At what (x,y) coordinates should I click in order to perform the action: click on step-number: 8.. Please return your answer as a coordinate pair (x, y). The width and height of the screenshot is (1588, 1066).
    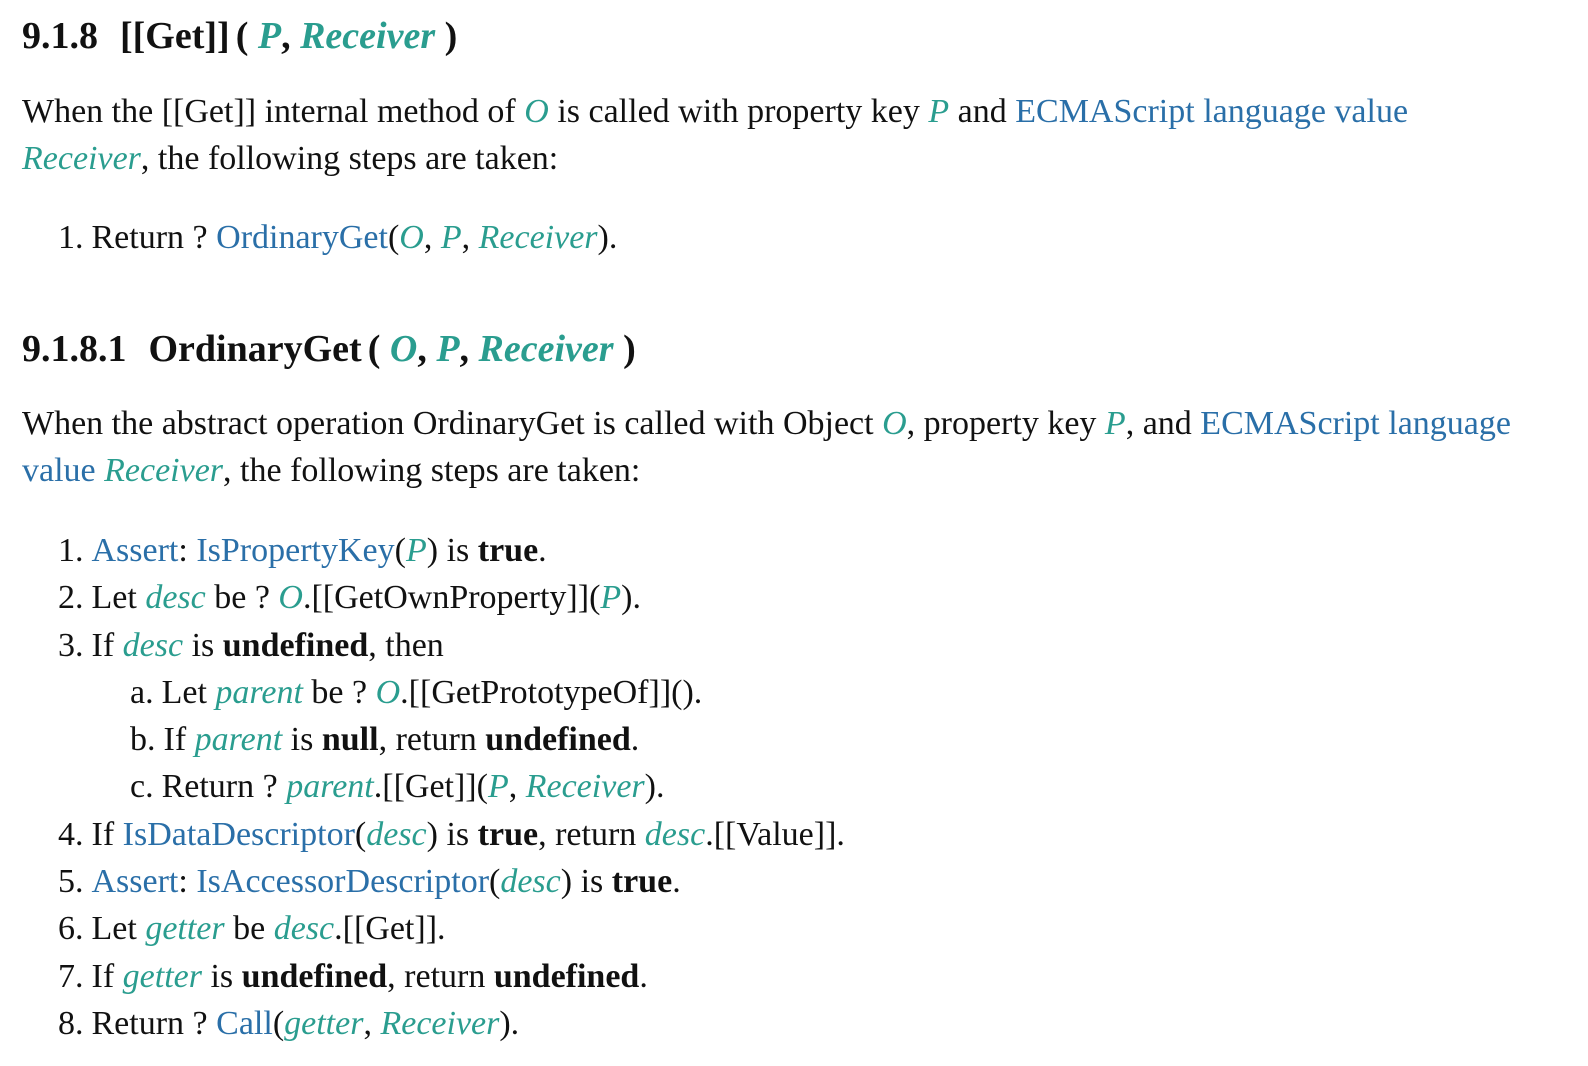
    Looking at the image, I should click on (71, 1023).